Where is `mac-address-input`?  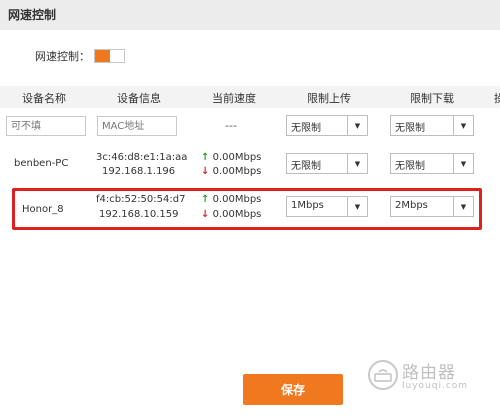
mac-address-input is located at coordinates (137, 126).